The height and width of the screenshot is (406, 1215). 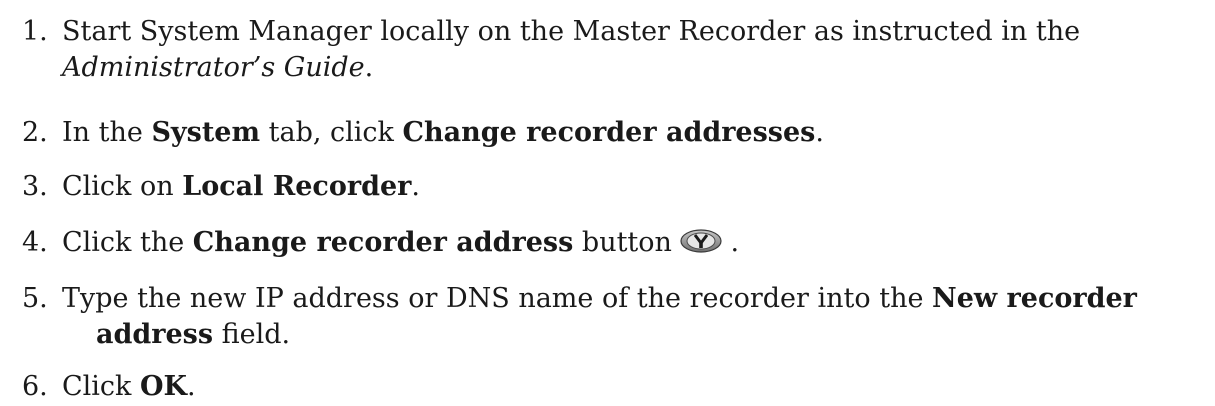 I want to click on ui-term: address, so click(x=155, y=334).